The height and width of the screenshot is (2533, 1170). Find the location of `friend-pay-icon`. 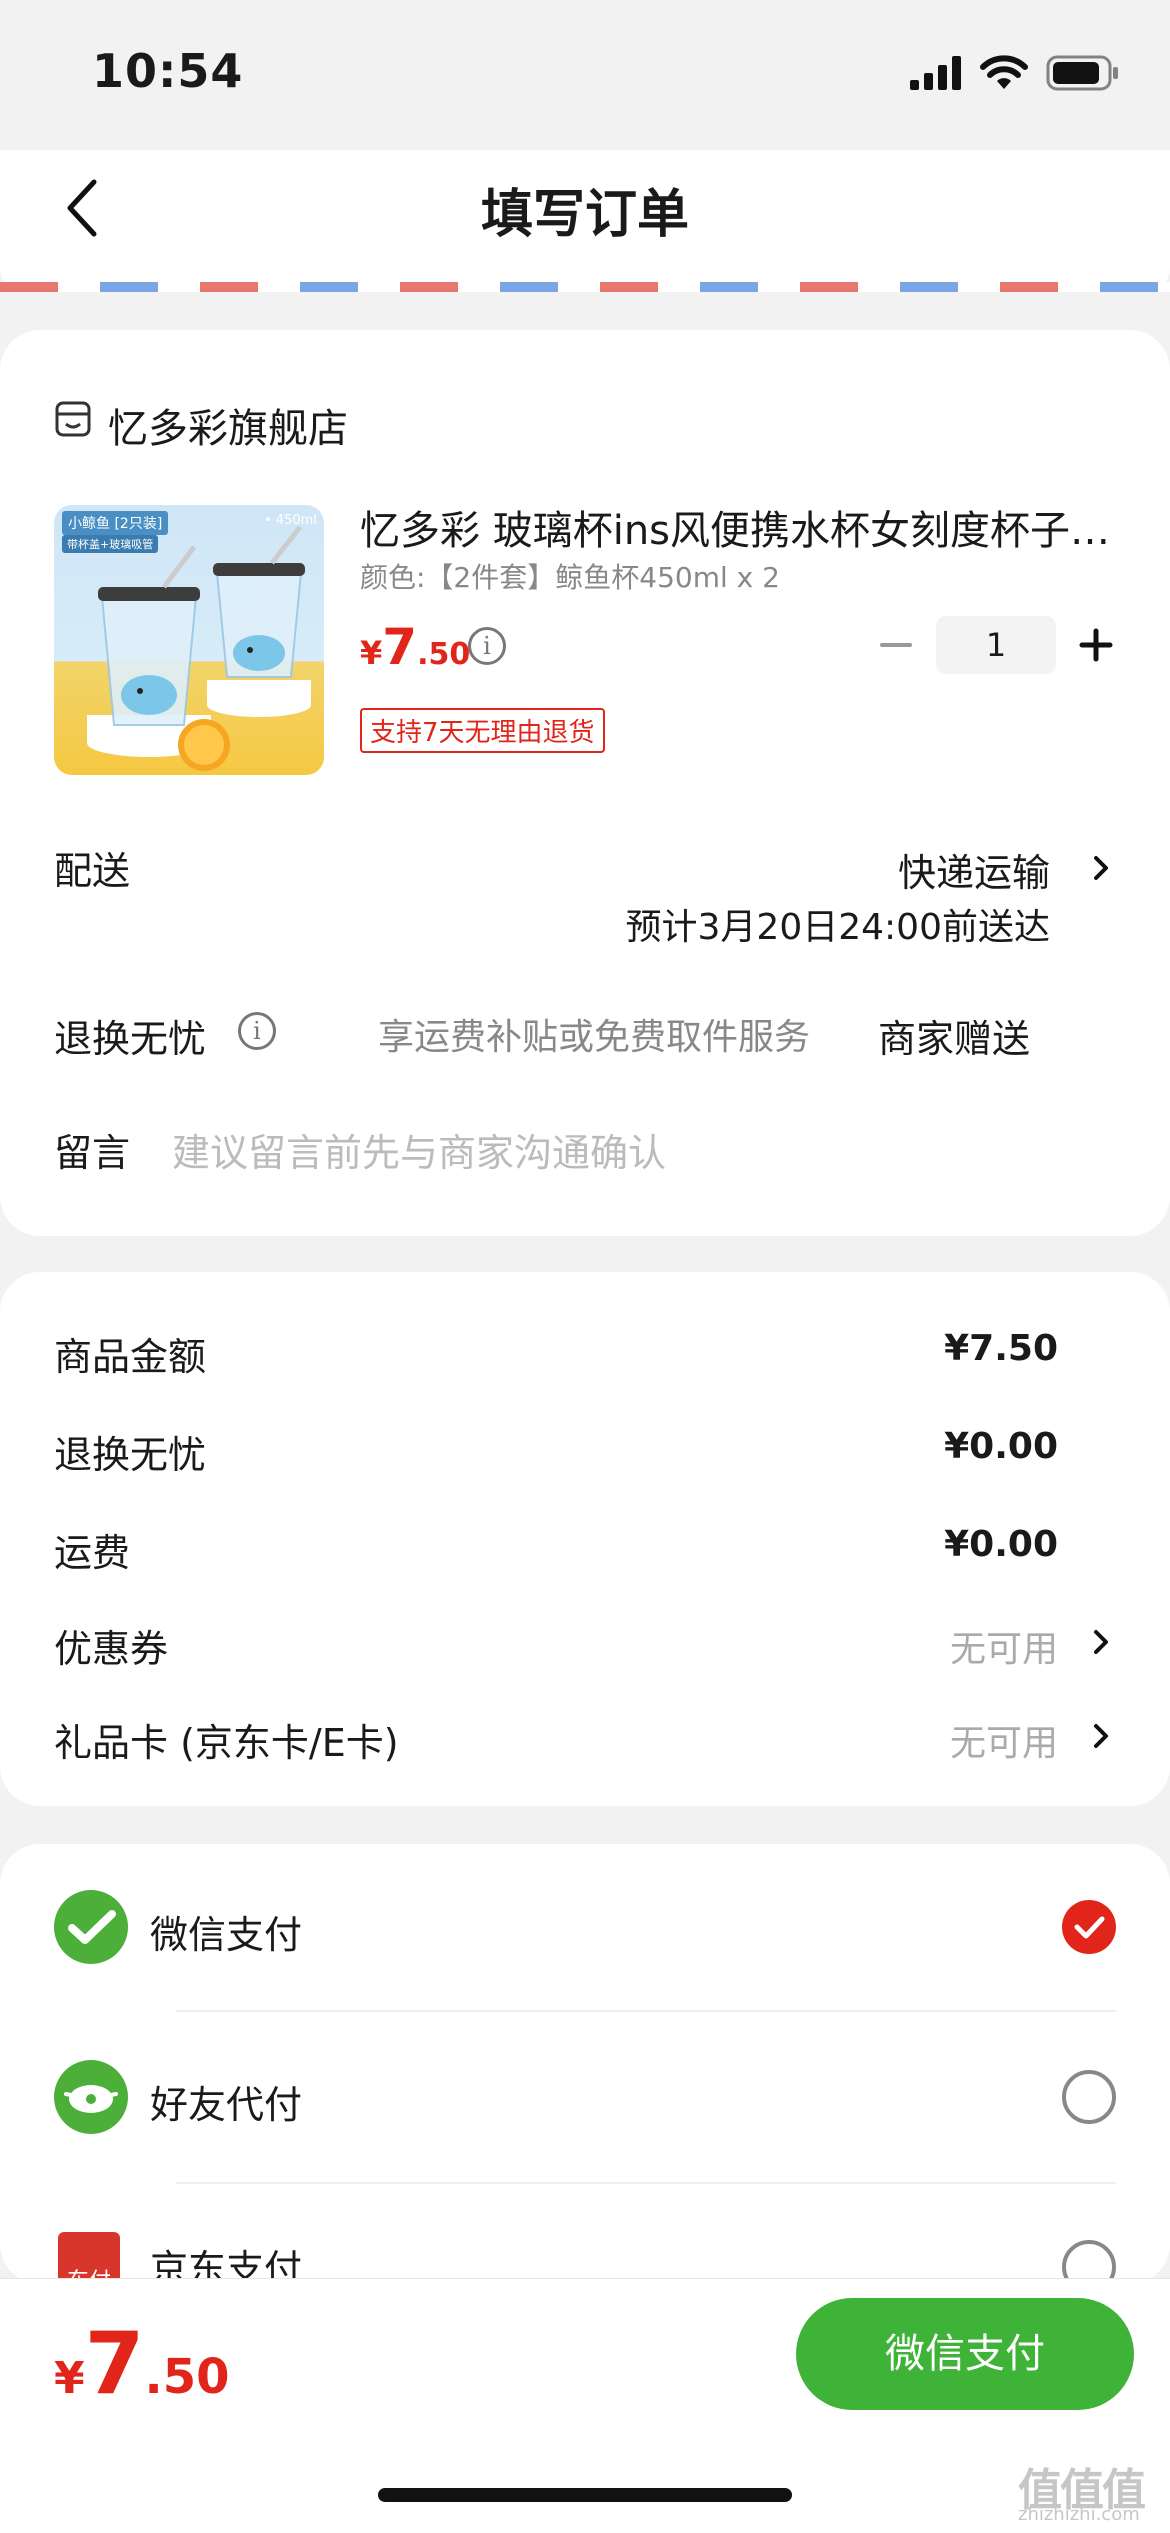

friend-pay-icon is located at coordinates (91, 2097).